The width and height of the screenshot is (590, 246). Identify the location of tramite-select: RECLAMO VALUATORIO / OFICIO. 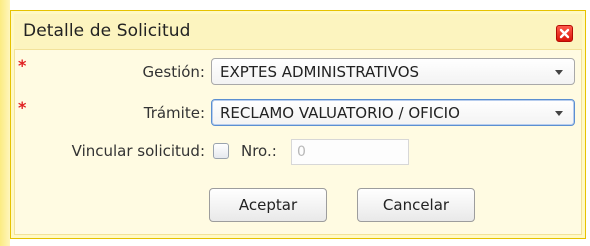
(393, 112).